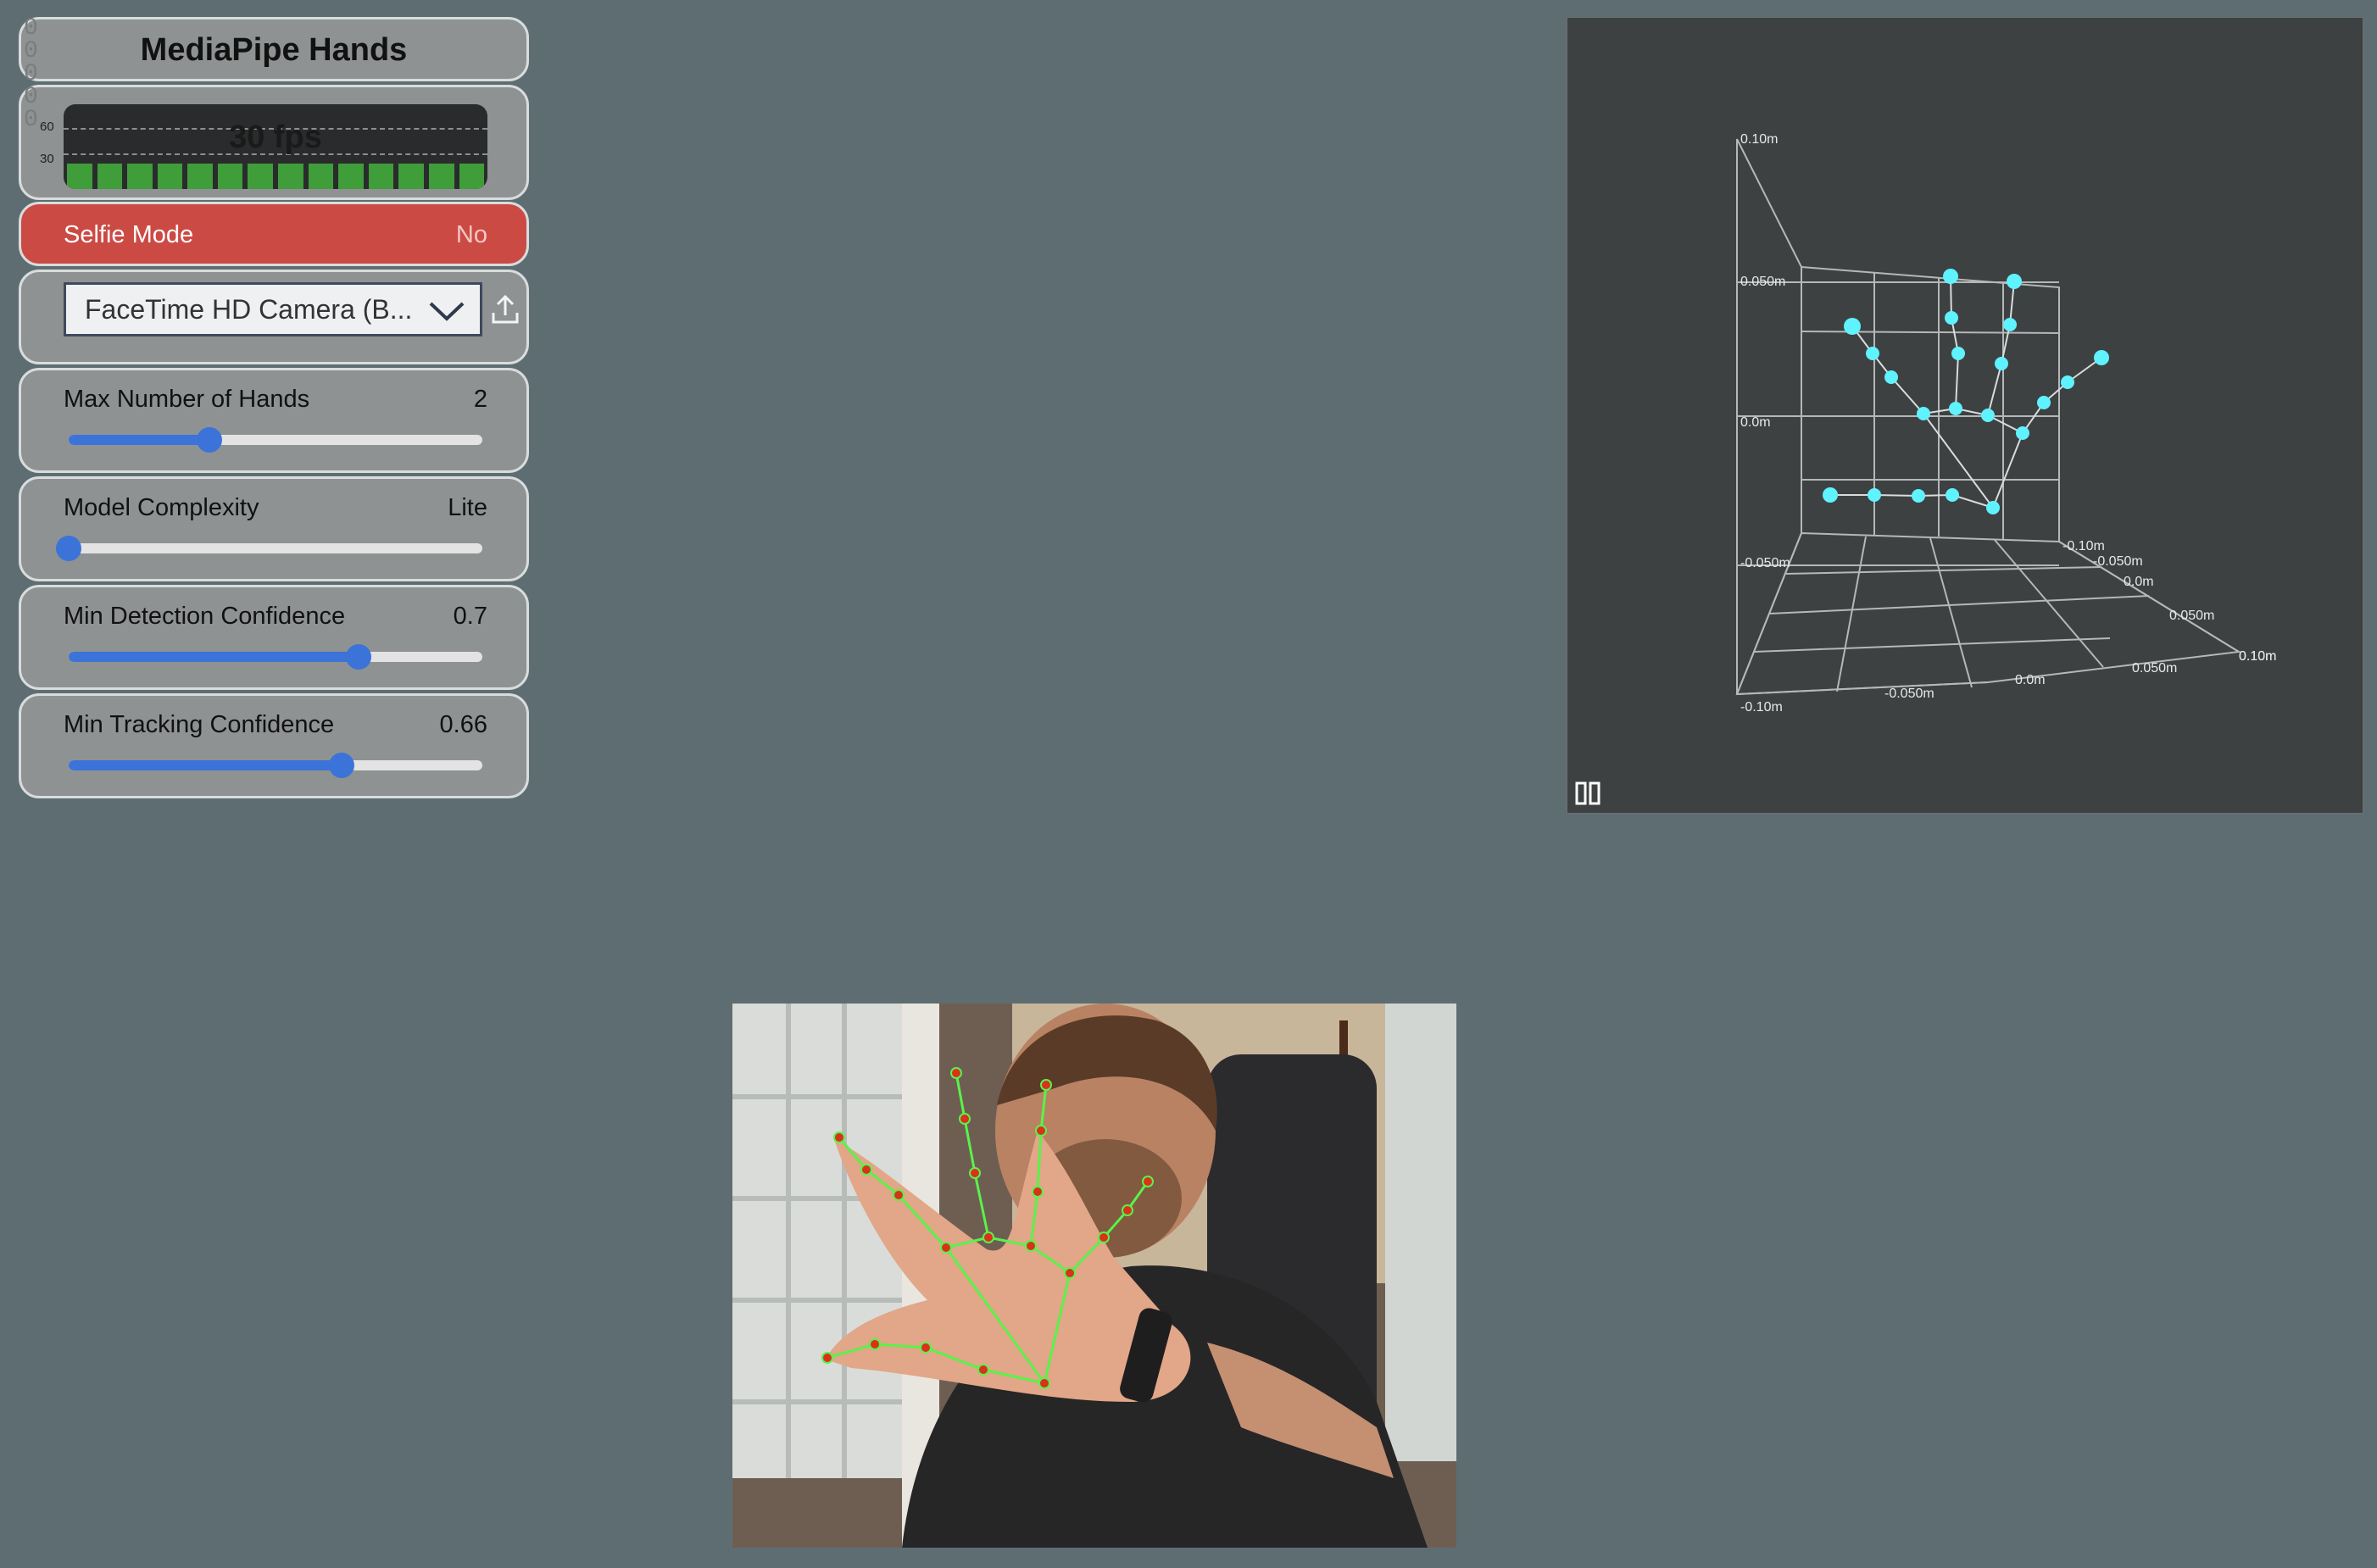 The width and height of the screenshot is (2377, 1568). I want to click on max-hands-slider-card: Max Number of Hands 2, so click(274, 420).